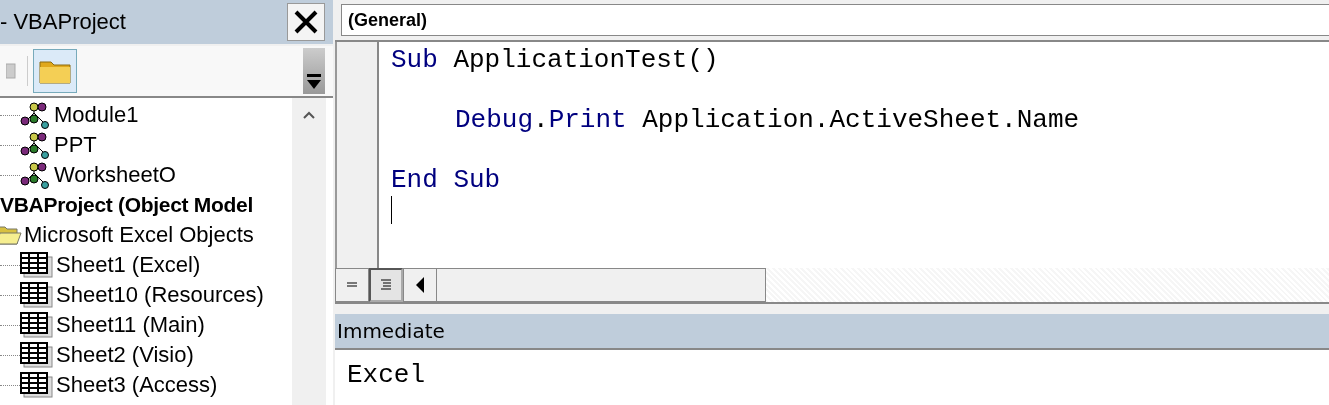  What do you see at coordinates (139, 235) in the screenshot?
I see `tree-item: Microsoft Excel Objects` at bounding box center [139, 235].